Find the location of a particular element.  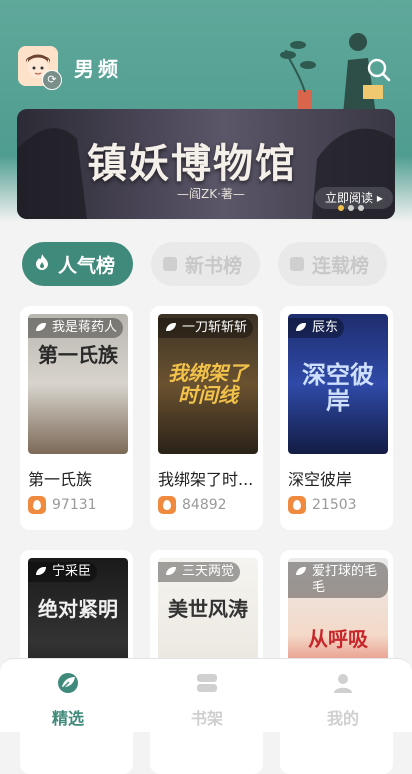

cover-title: 美世风涛 is located at coordinates (208, 609).